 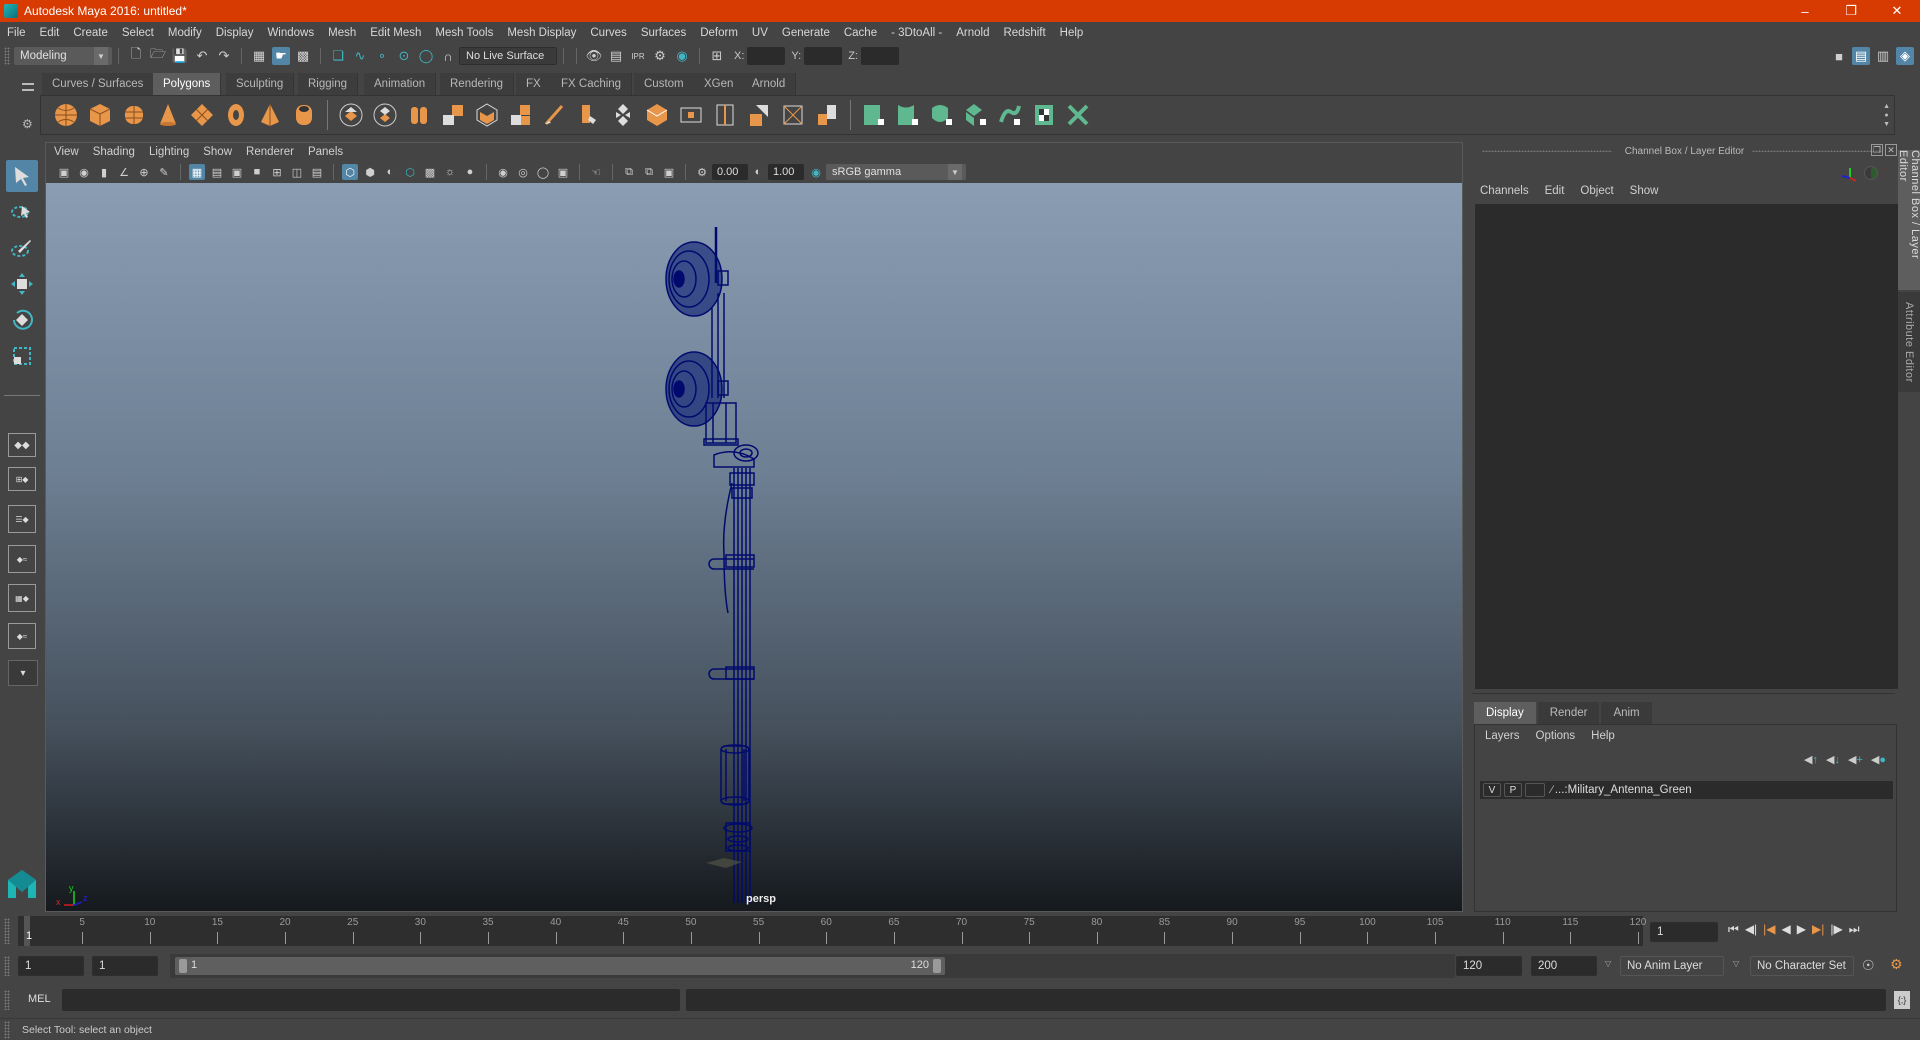 What do you see at coordinates (972, 33) in the screenshot?
I see `menu-arnold: Arnold` at bounding box center [972, 33].